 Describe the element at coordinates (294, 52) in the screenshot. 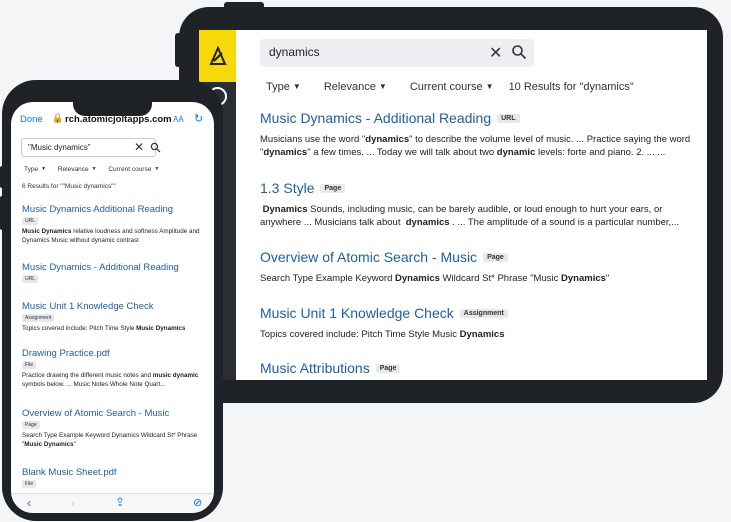

I see `search-input: dynamics` at that location.